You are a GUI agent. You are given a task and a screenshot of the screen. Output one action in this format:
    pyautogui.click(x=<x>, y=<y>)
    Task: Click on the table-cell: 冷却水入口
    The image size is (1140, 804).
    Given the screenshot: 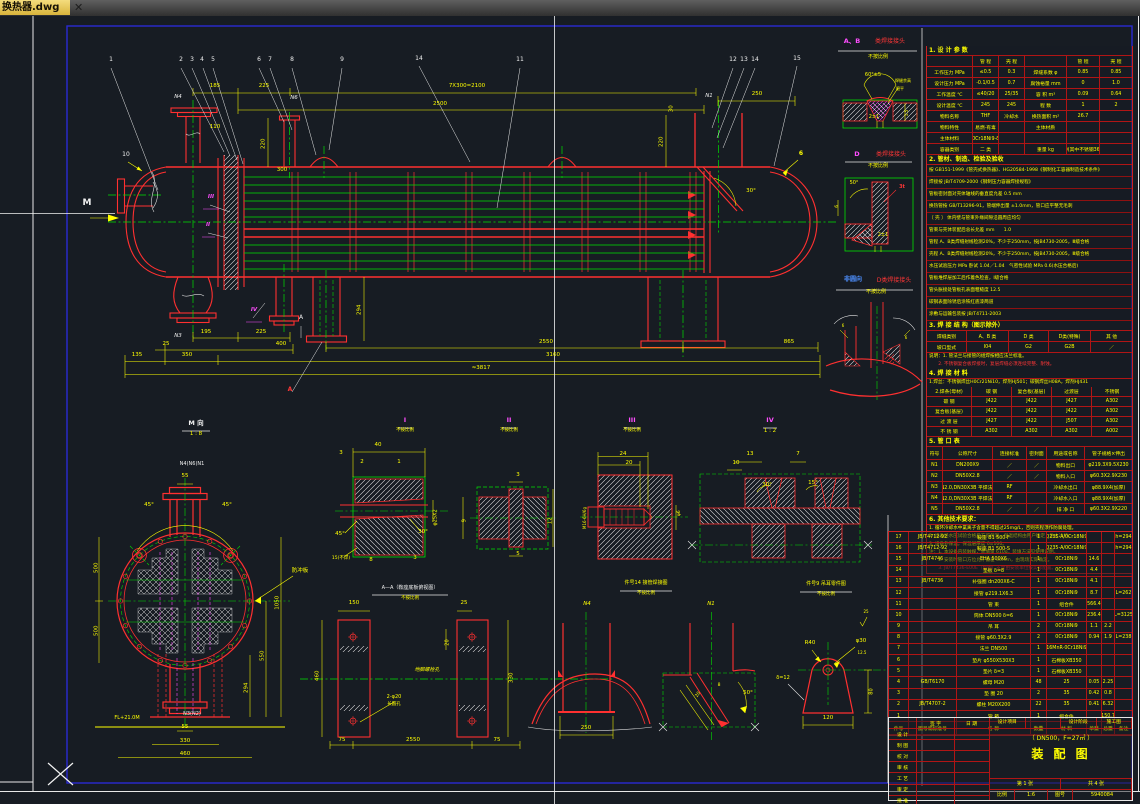 What is the action you would take?
    pyautogui.click(x=1066, y=498)
    